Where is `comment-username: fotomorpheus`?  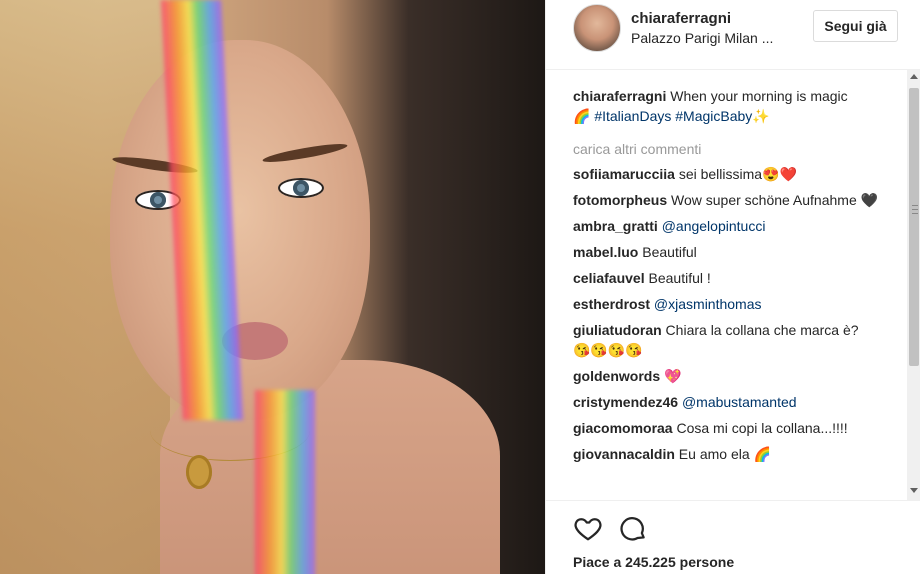
comment-username: fotomorpheus is located at coordinates (620, 200).